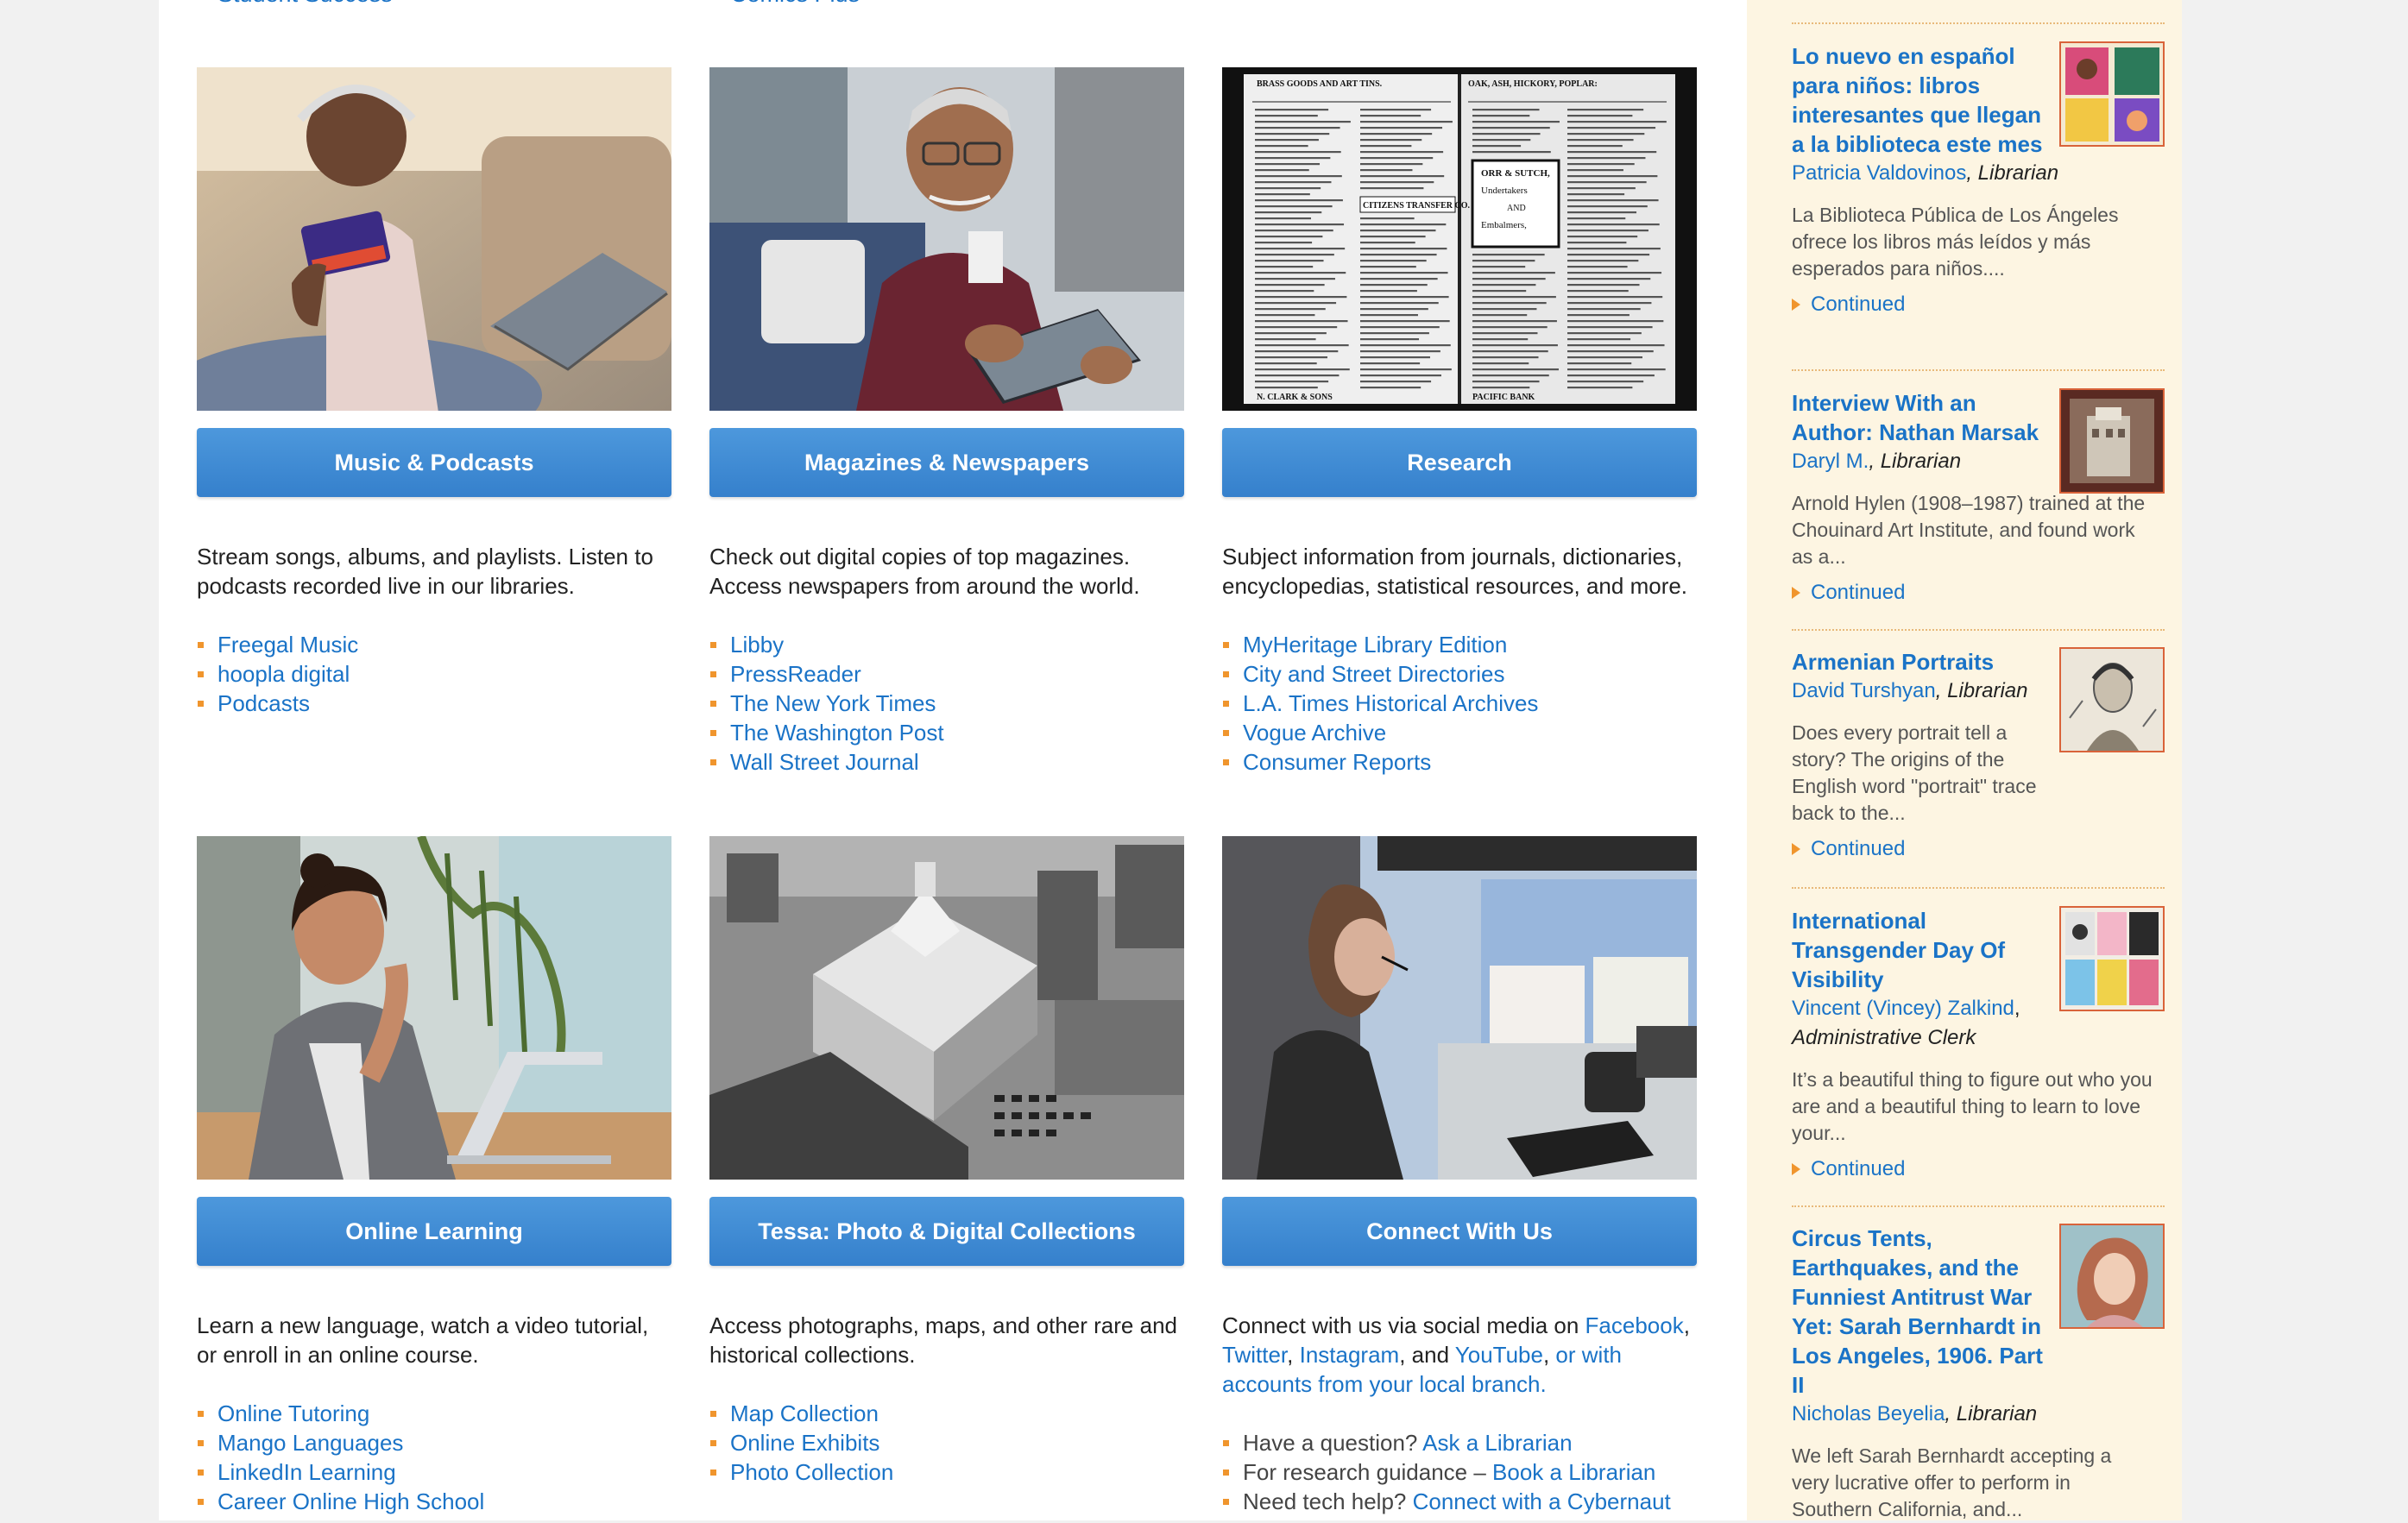 The height and width of the screenshot is (1523, 2408). What do you see at coordinates (1295, 397) in the screenshot?
I see `research-footer-left: N. CLARK & SONS` at bounding box center [1295, 397].